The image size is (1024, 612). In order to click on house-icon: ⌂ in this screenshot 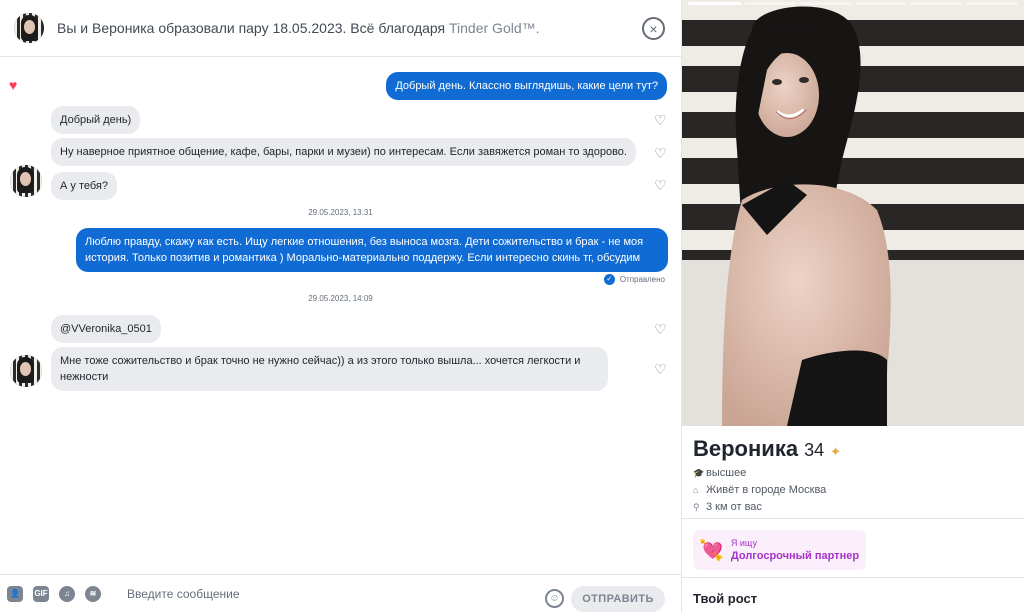, I will do `click(696, 489)`.